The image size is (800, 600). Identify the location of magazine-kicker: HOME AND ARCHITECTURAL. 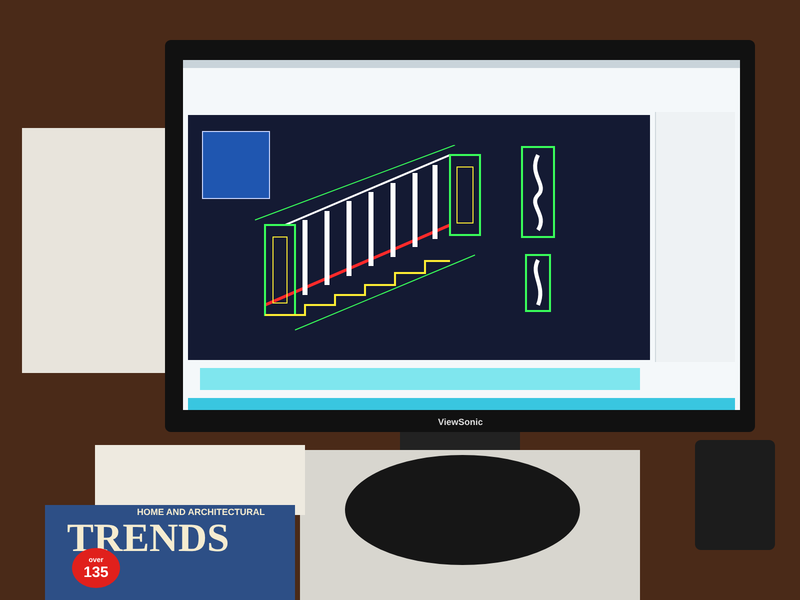
(201, 512).